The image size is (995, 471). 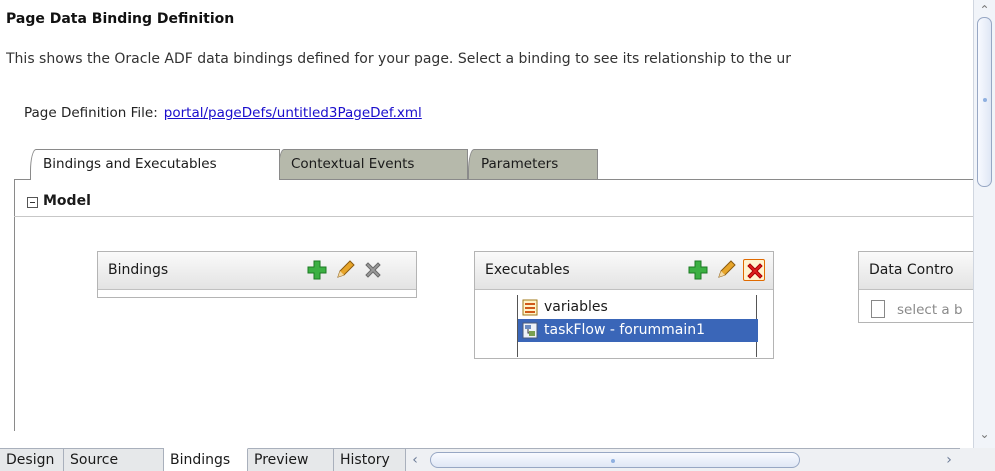 I want to click on executable-item-taskflow: taskFlow - forummain1, so click(x=638, y=330).